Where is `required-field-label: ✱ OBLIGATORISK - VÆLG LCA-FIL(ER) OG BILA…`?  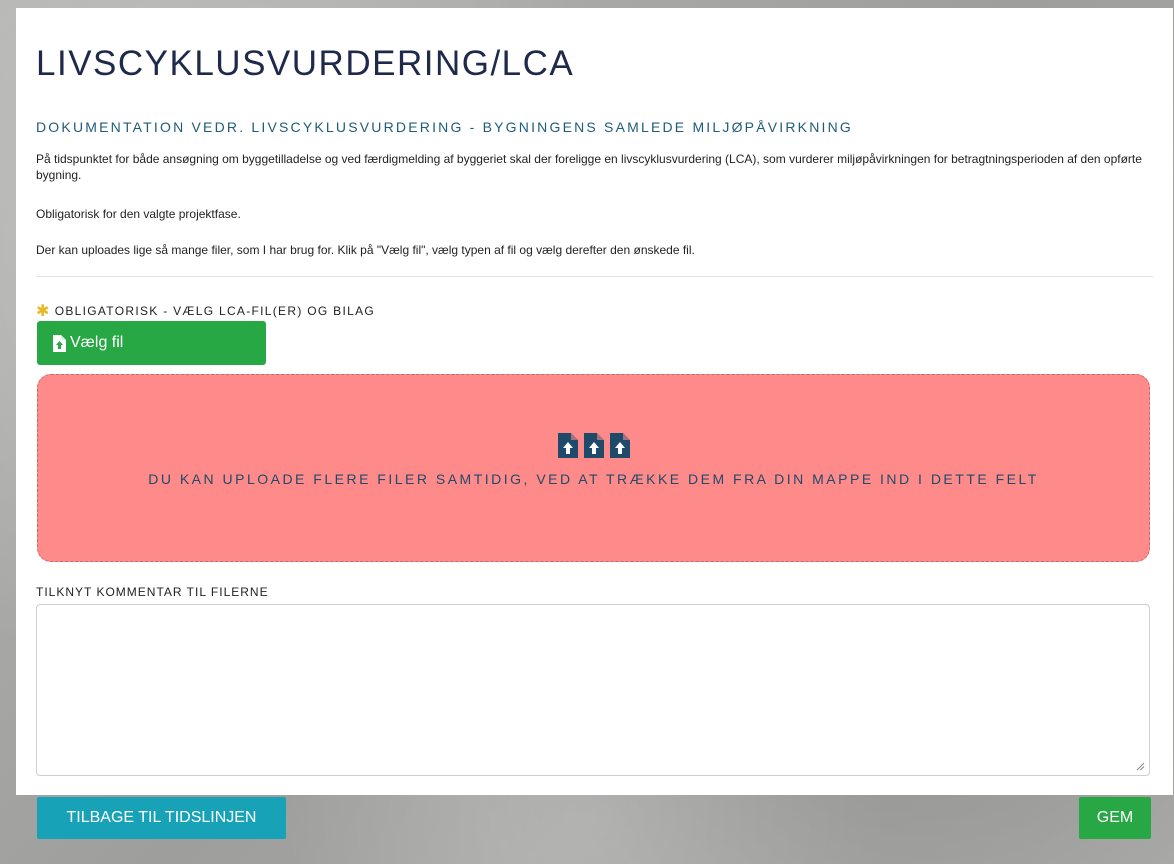 required-field-label: ✱ OBLIGATORISK - VÆLG LCA-FIL(ER) OG BILA… is located at coordinates (205, 310).